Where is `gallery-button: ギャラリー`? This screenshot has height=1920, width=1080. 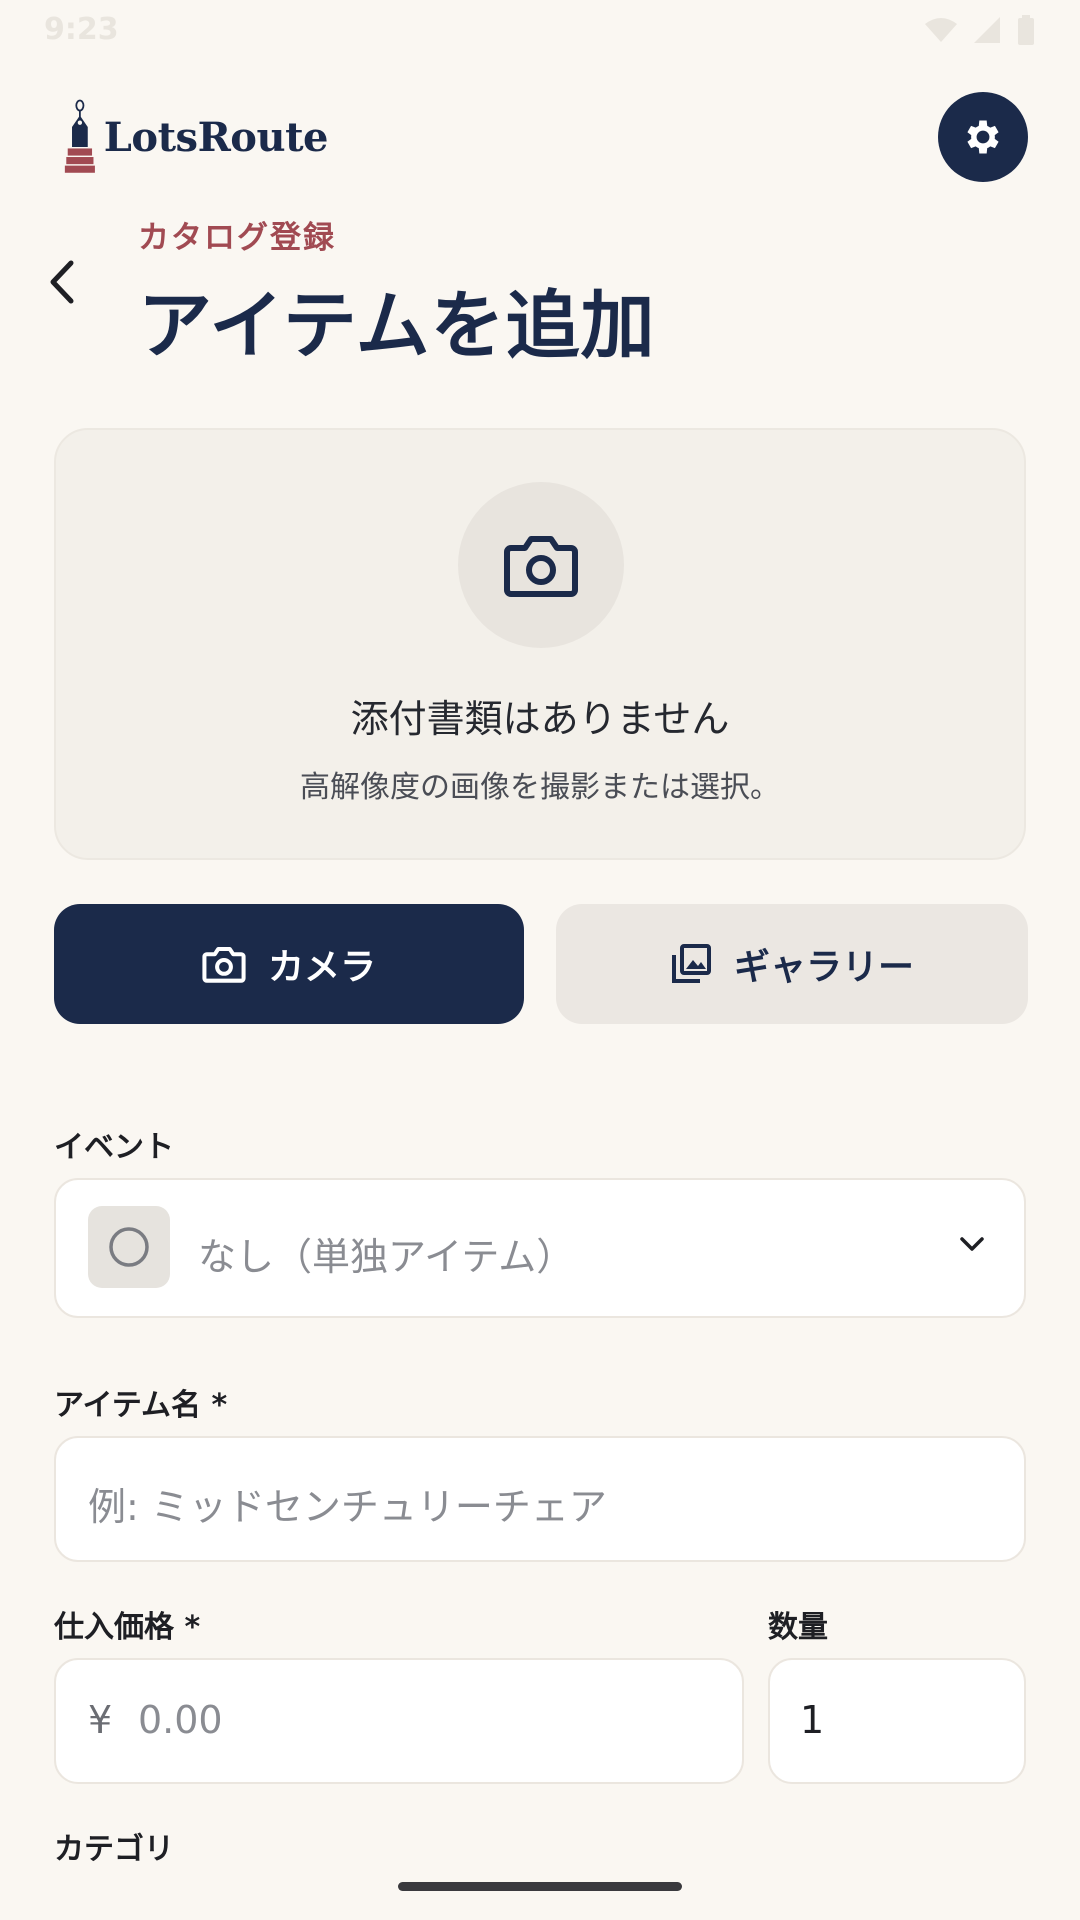 gallery-button: ギャラリー is located at coordinates (792, 964).